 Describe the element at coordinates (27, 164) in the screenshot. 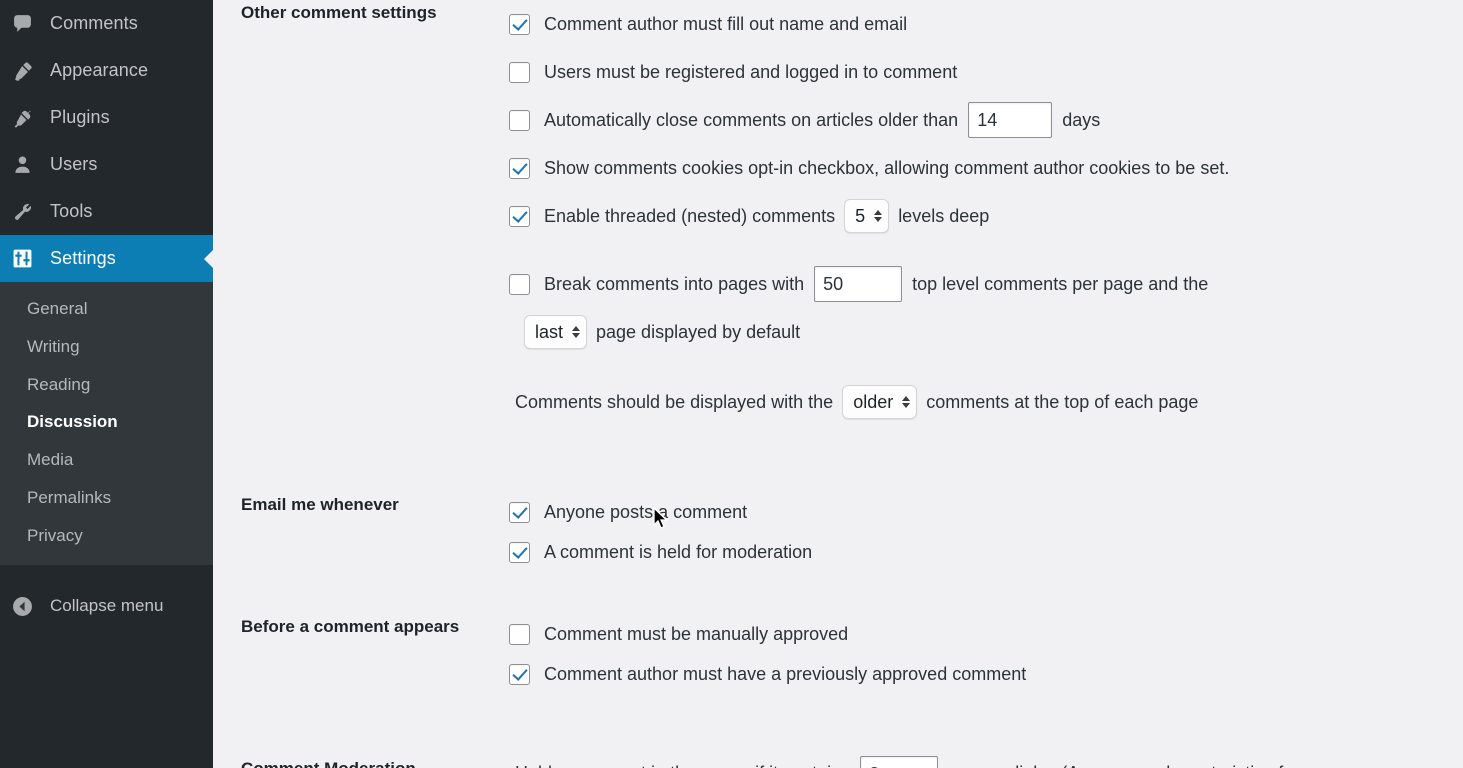

I see `user-icon` at that location.